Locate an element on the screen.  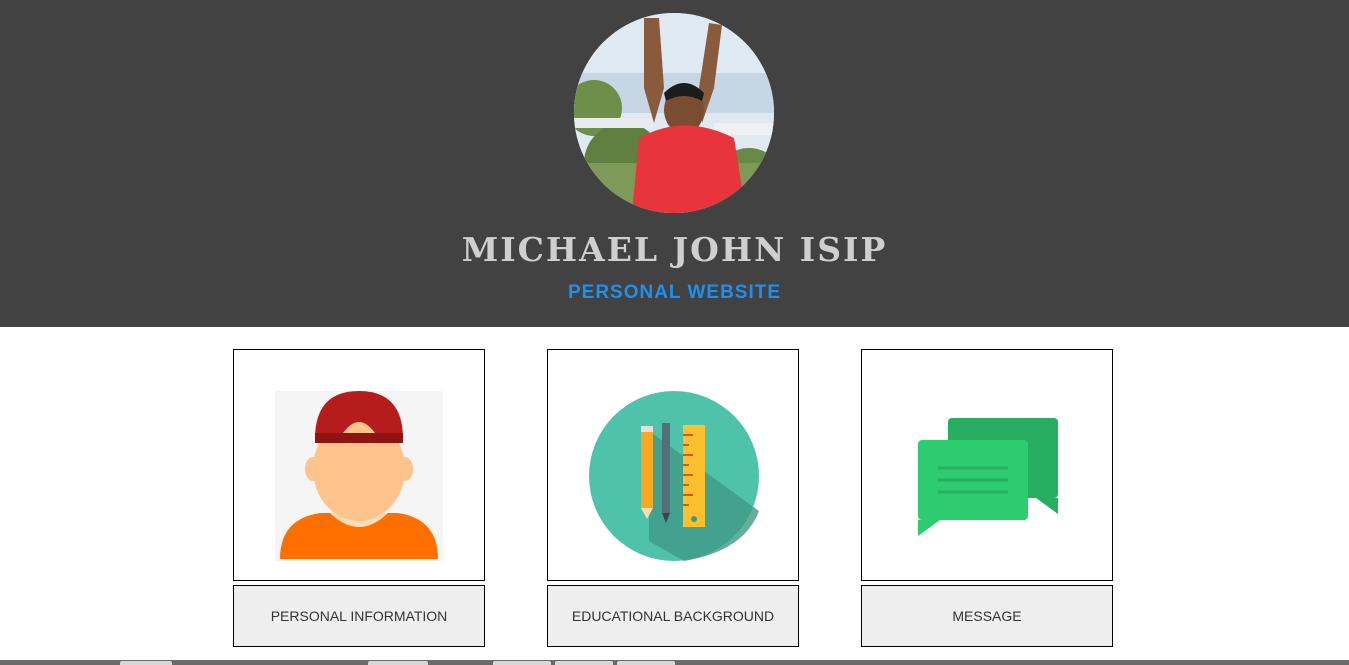
educational-background-button: EDUCATIONAL BACKGROUND is located at coordinates (673, 616).